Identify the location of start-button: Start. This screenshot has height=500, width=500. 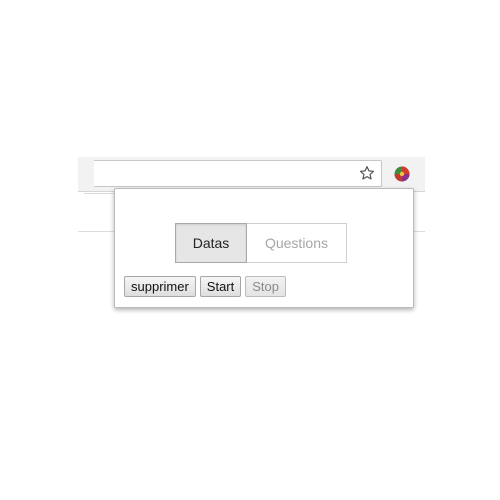
(220, 286).